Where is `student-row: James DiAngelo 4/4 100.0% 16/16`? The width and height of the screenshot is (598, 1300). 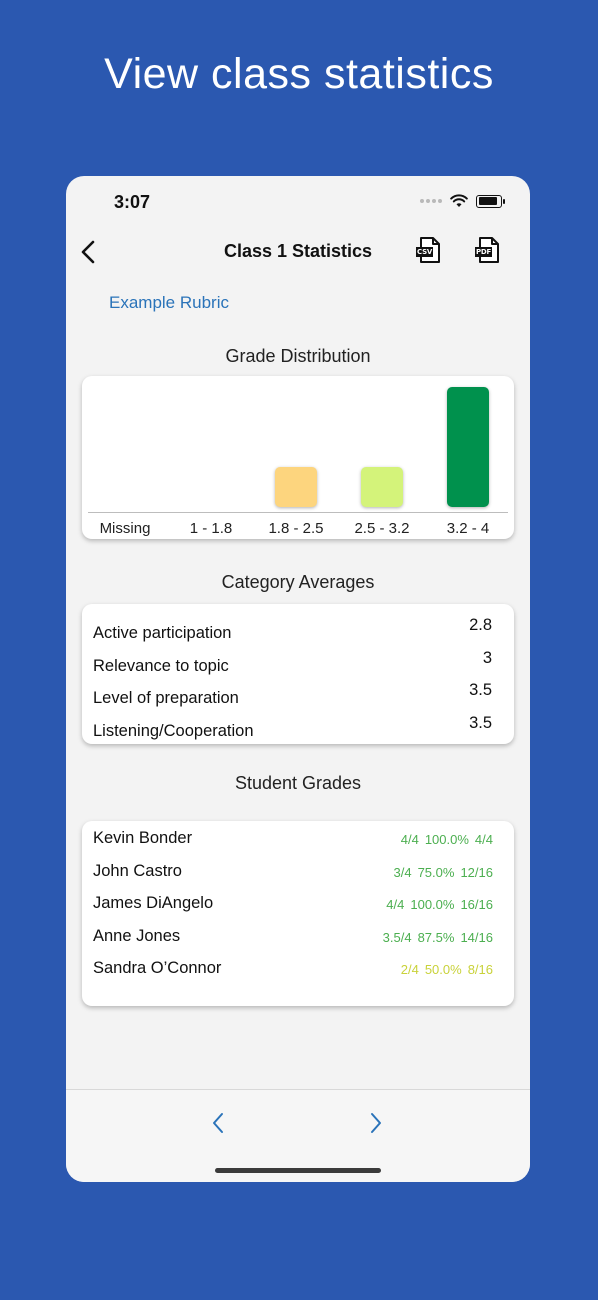 student-row: James DiAngelo 4/4 100.0% 16/16 is located at coordinates (293, 909).